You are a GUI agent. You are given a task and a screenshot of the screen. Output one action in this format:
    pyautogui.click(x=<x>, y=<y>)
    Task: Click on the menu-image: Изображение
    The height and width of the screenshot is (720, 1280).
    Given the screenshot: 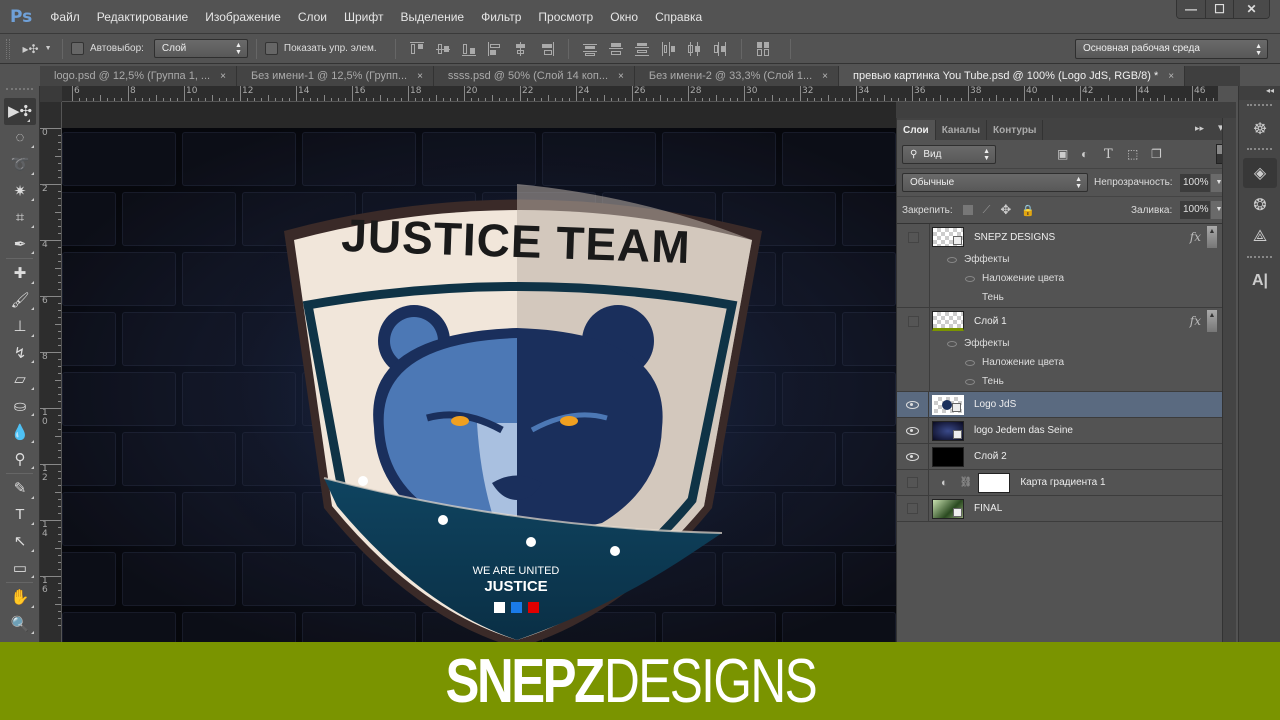 What is the action you would take?
    pyautogui.click(x=243, y=17)
    